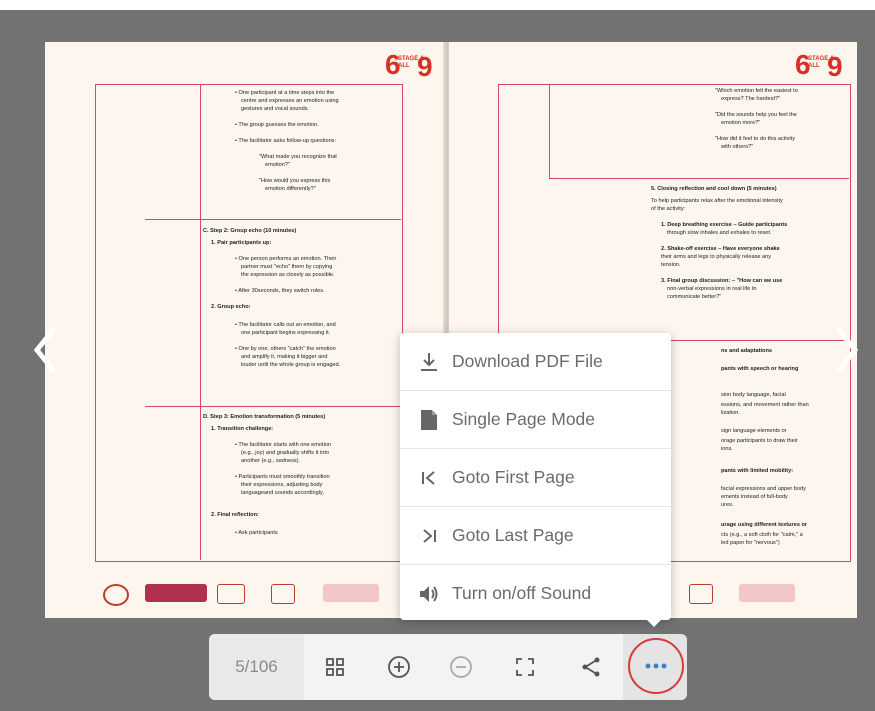  Describe the element at coordinates (750, 543) in the screenshot. I see `page-line: led paper for "nervous")` at that location.